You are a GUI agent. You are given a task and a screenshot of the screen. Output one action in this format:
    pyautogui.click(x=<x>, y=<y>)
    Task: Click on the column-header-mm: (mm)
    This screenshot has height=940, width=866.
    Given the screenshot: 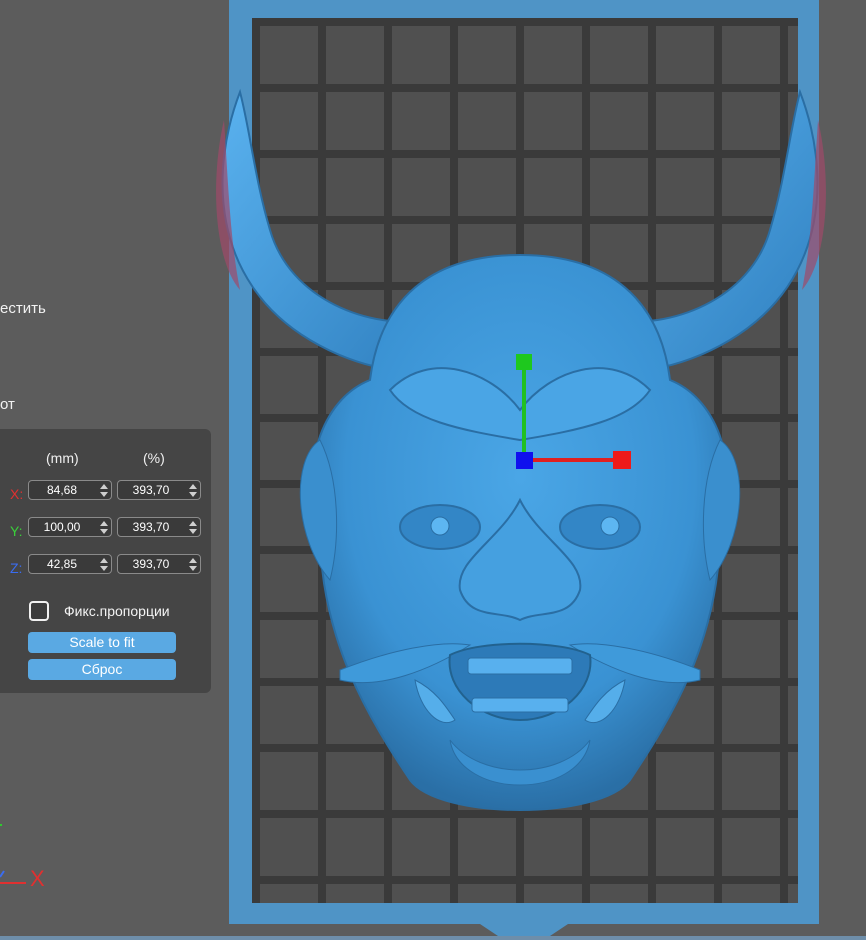 What is the action you would take?
    pyautogui.click(x=62, y=458)
    